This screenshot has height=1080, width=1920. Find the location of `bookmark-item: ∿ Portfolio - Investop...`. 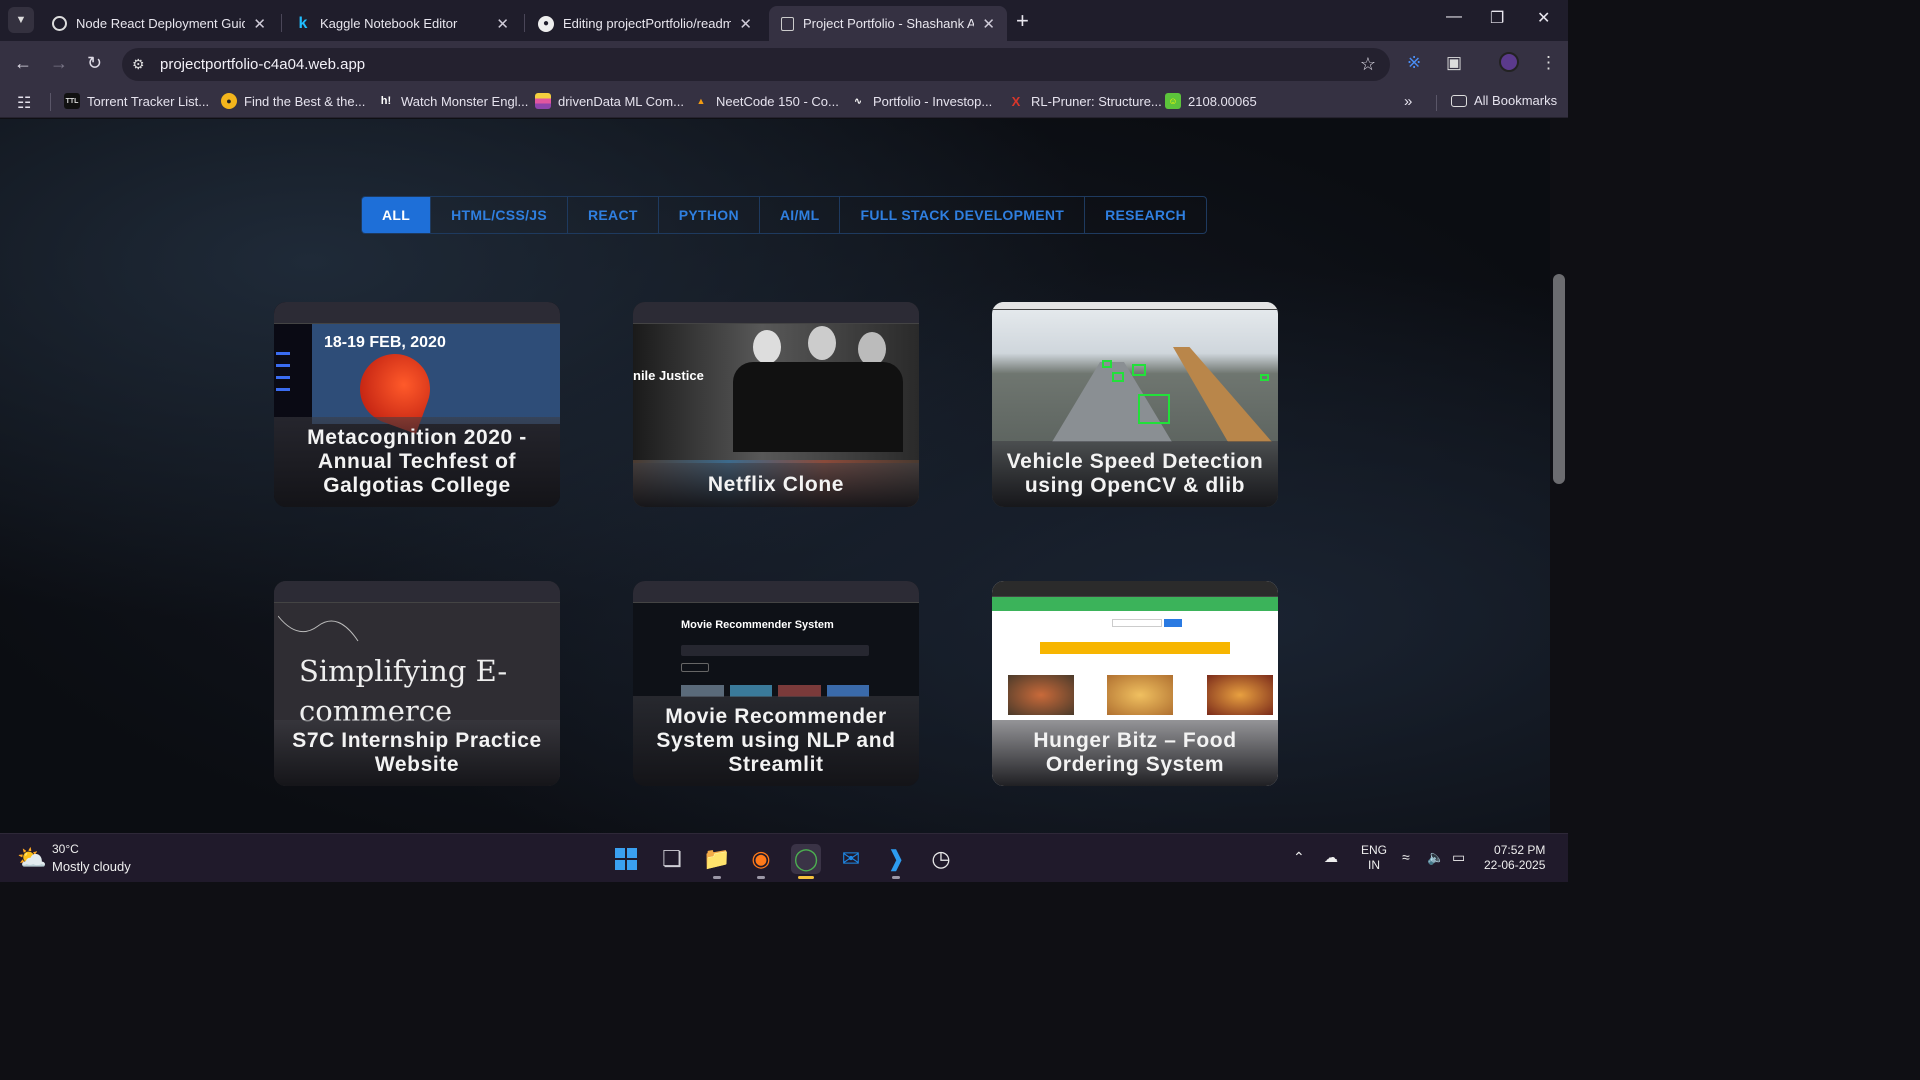

bookmark-item: ∿ Portfolio - Investop... is located at coordinates (921, 101).